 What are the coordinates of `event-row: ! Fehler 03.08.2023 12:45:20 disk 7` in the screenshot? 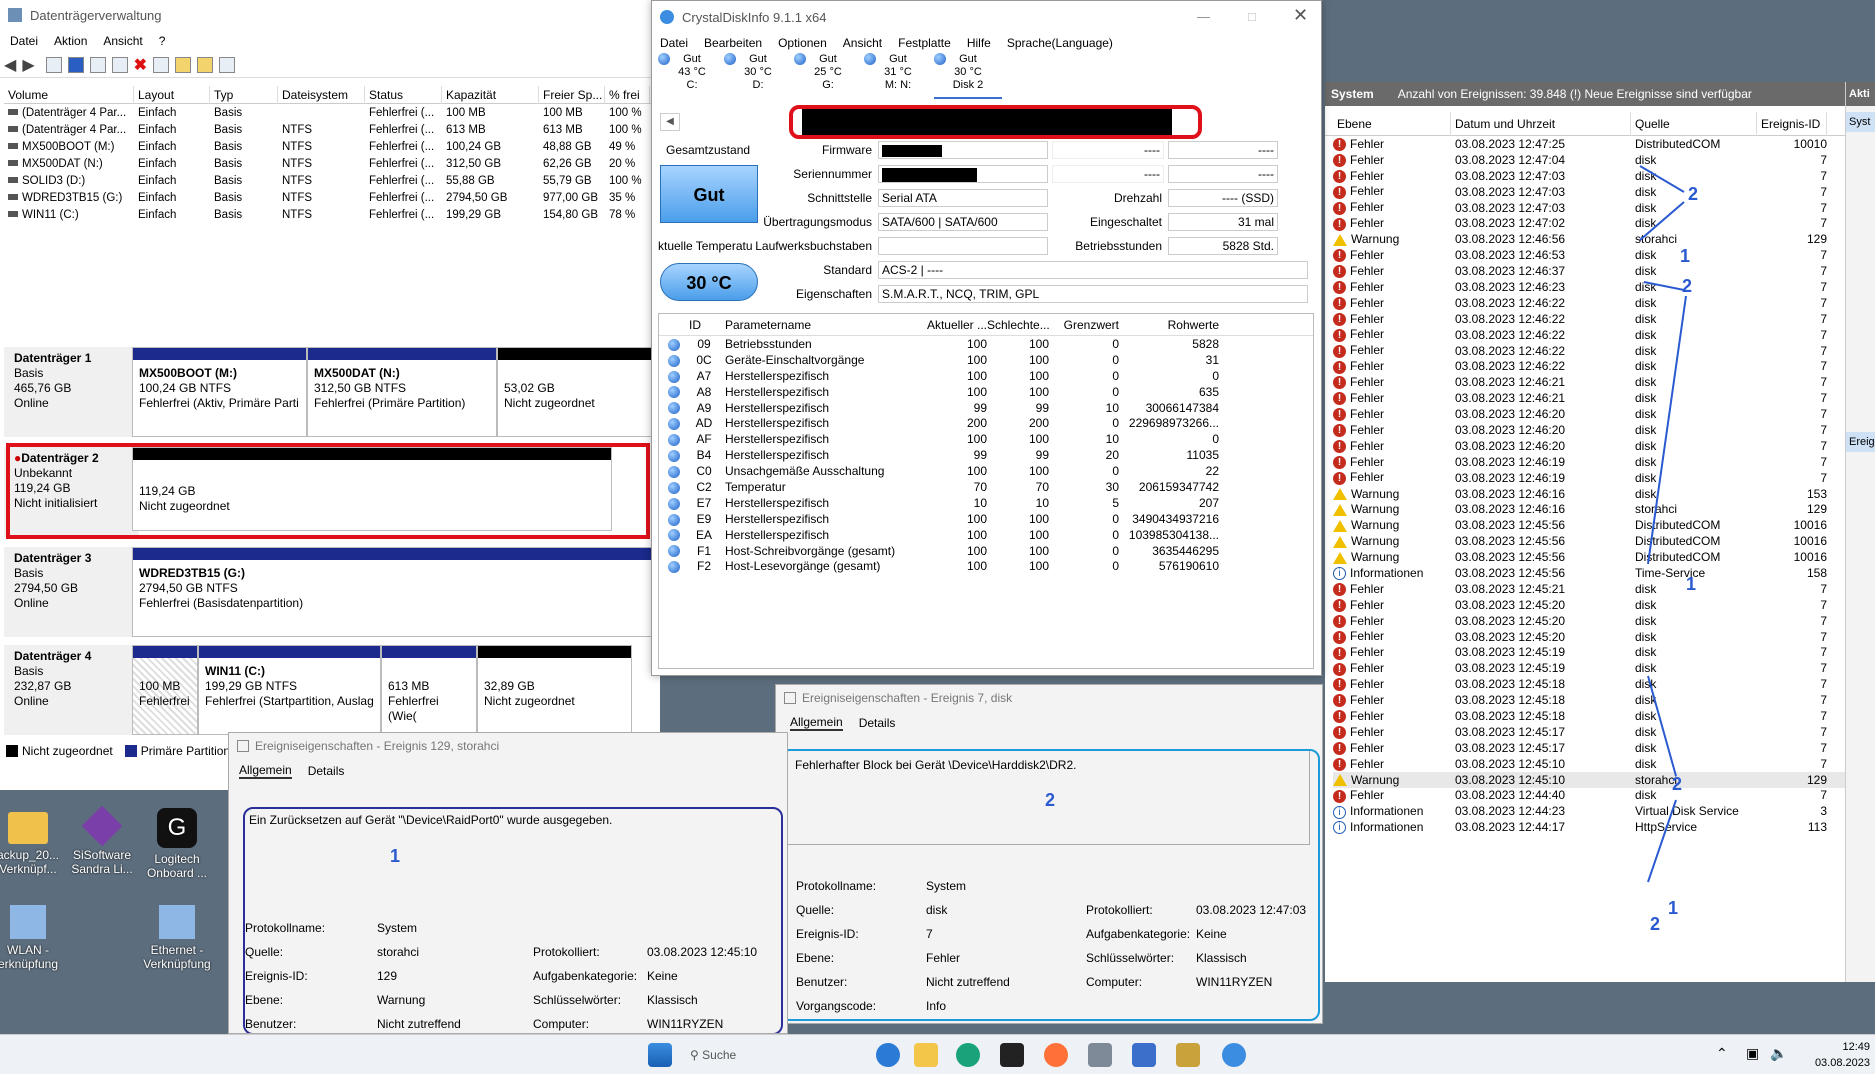 It's located at (1589, 637).